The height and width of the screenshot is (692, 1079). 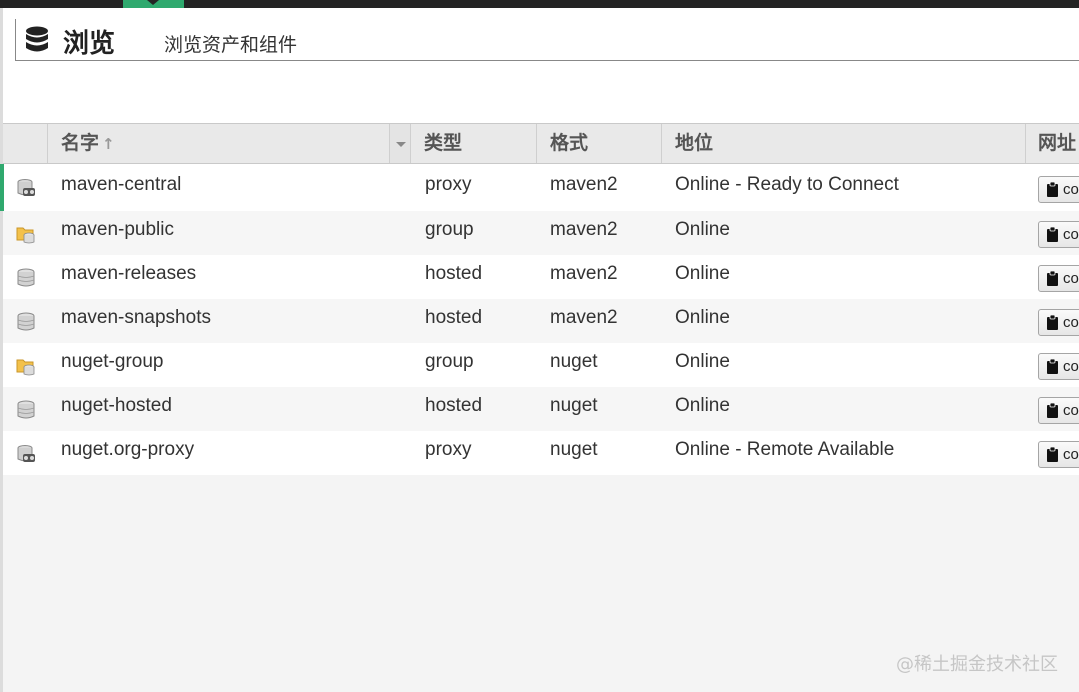 I want to click on table-row: maven-releases hosted maven2 Online copy, so click(x=541, y=277).